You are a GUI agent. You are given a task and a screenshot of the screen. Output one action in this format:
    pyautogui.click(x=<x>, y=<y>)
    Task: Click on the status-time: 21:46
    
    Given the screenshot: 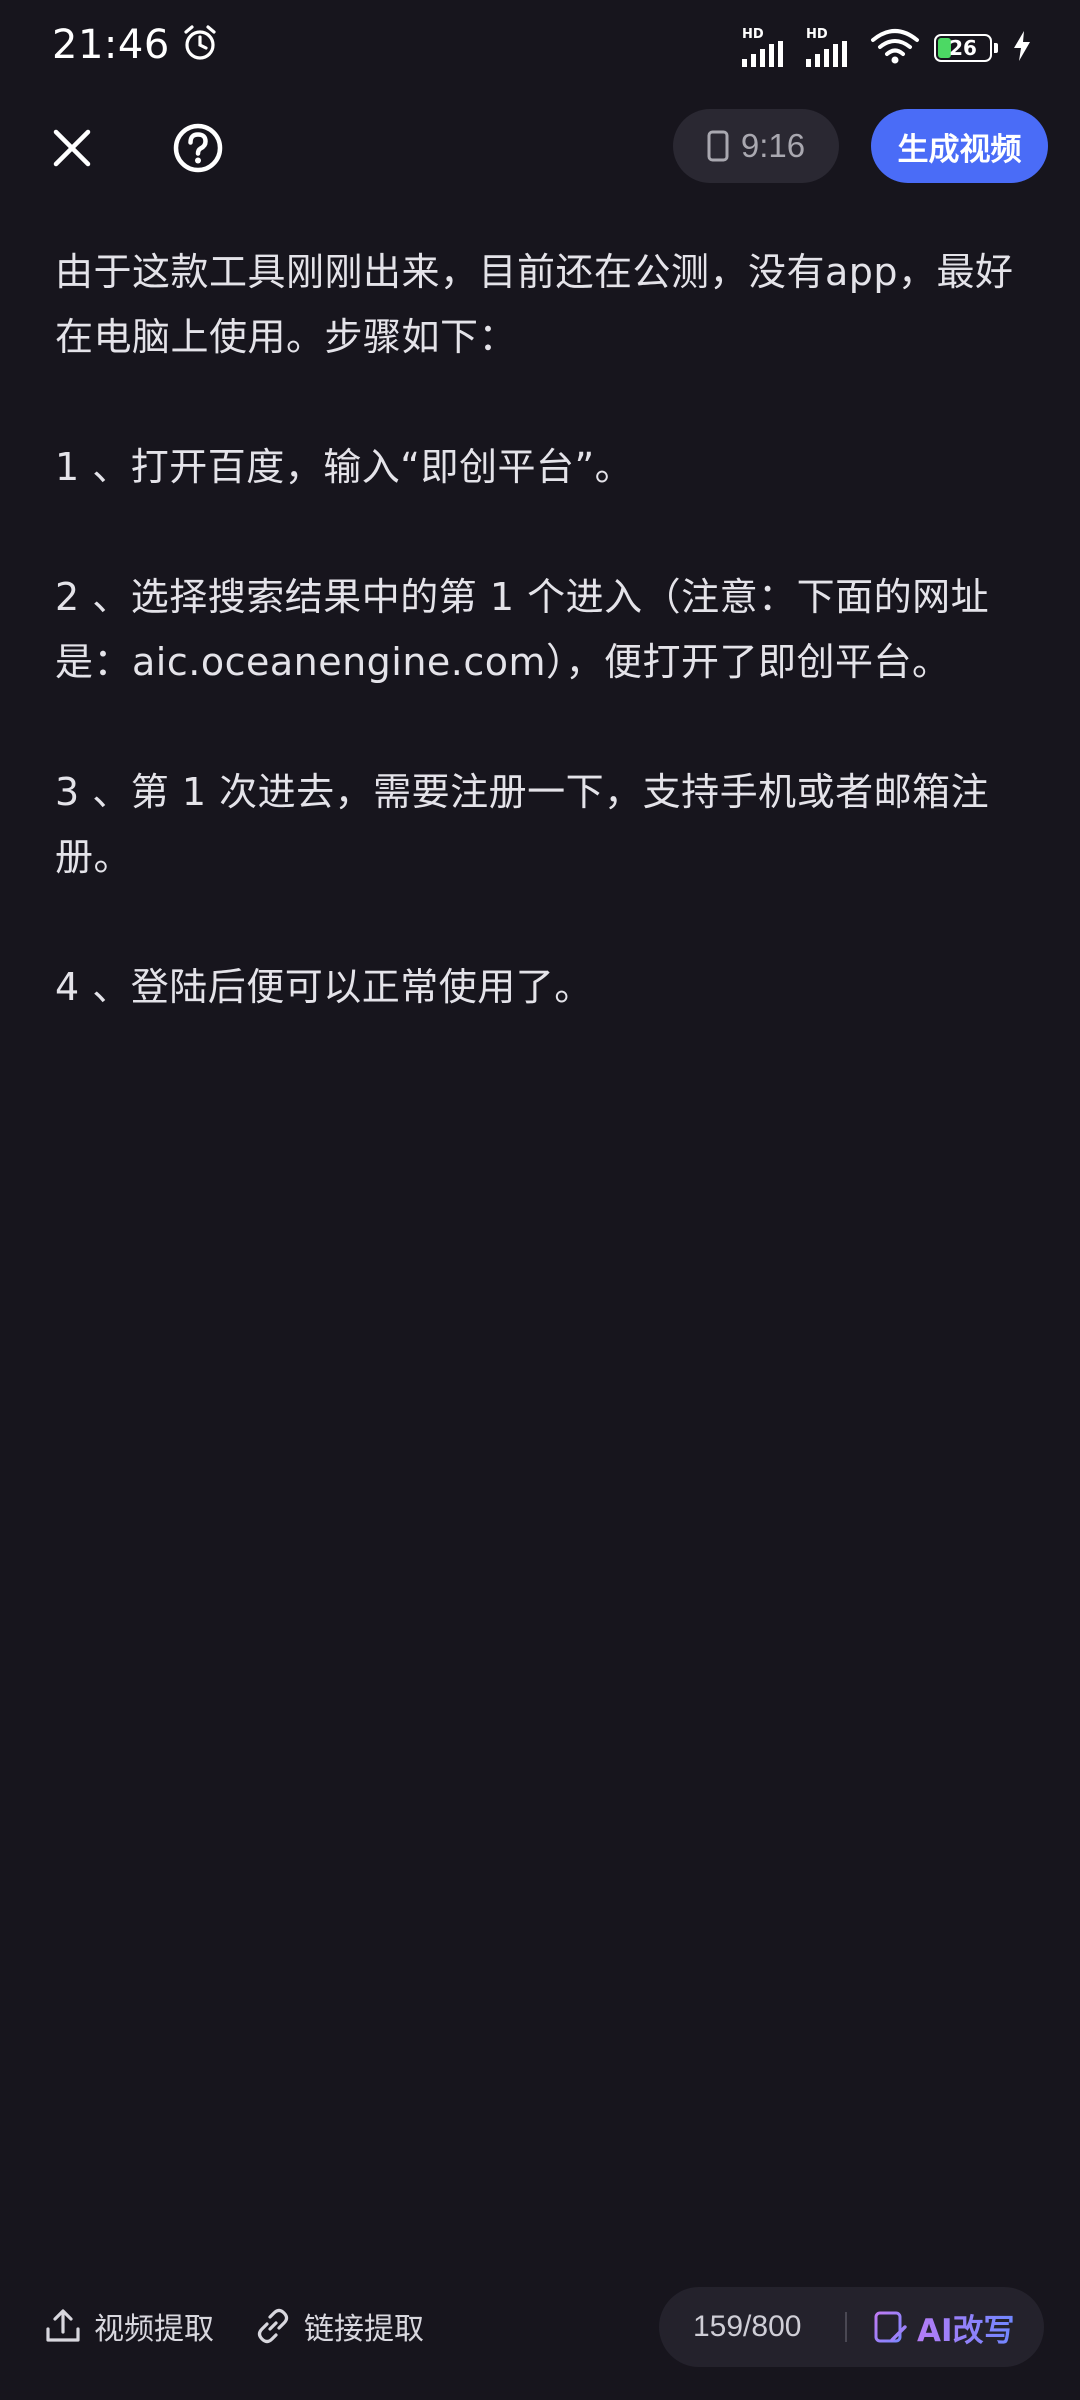 What is the action you would take?
    pyautogui.click(x=111, y=45)
    